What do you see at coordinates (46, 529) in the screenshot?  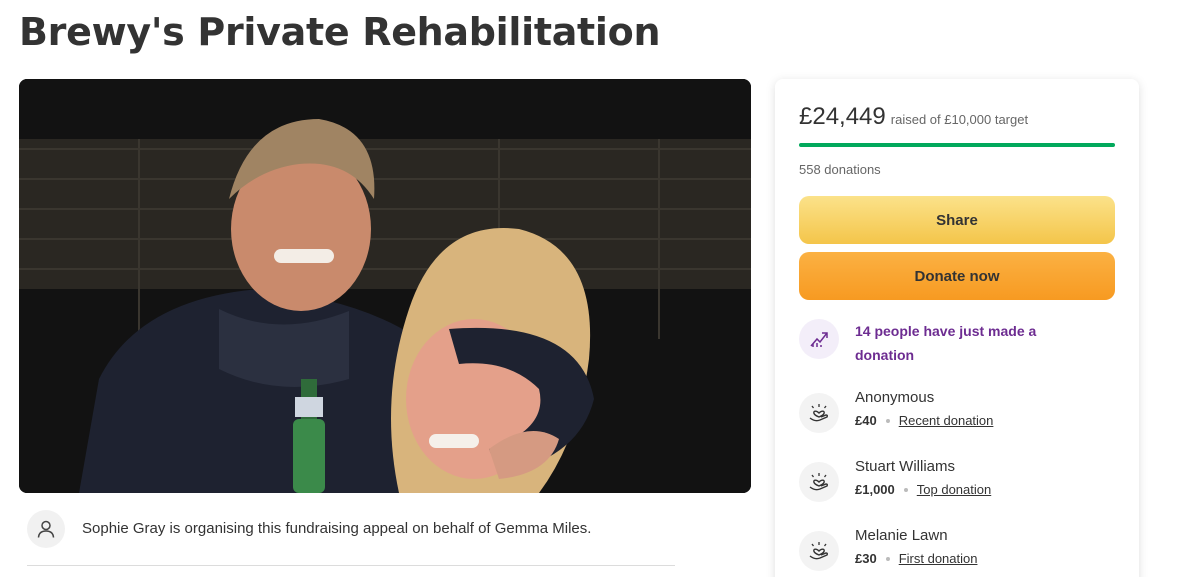 I see `person-icon` at bounding box center [46, 529].